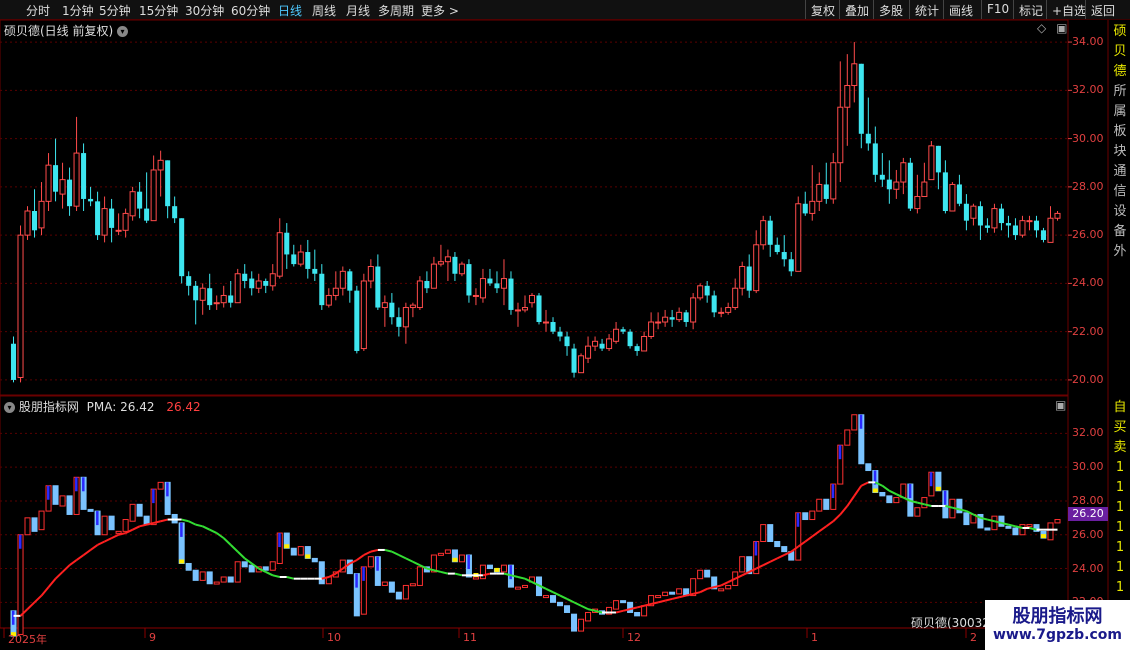  Describe the element at coordinates (1088, 514) in the screenshot. I see `current-price-tag: 26.20` at that location.